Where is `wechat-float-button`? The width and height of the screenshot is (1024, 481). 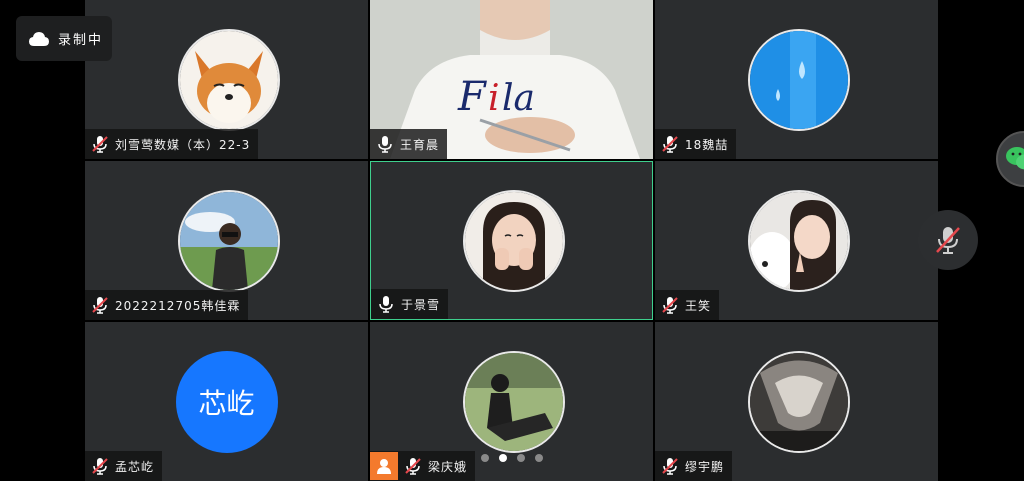
wechat-float-button is located at coordinates (1010, 159).